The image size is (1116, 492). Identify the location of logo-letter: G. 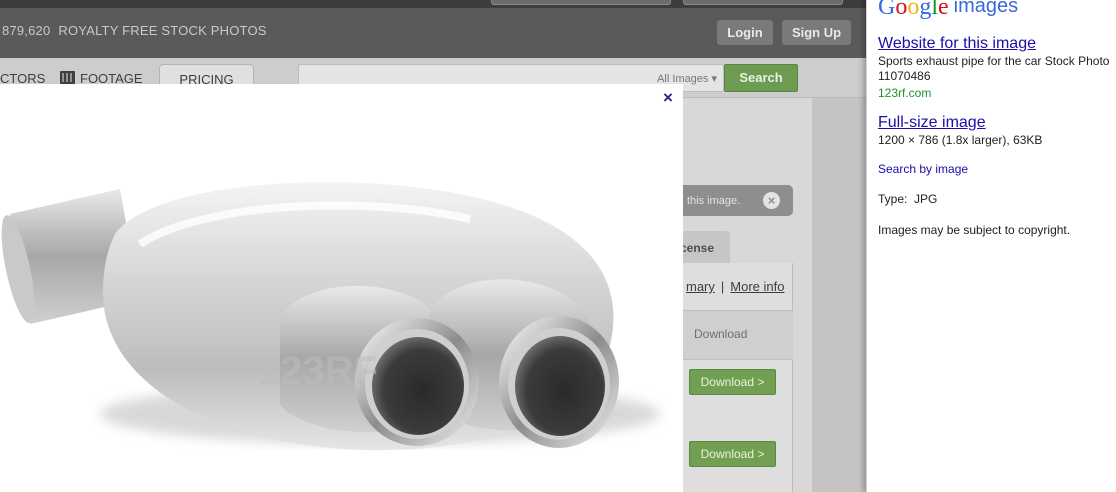
(887, 10).